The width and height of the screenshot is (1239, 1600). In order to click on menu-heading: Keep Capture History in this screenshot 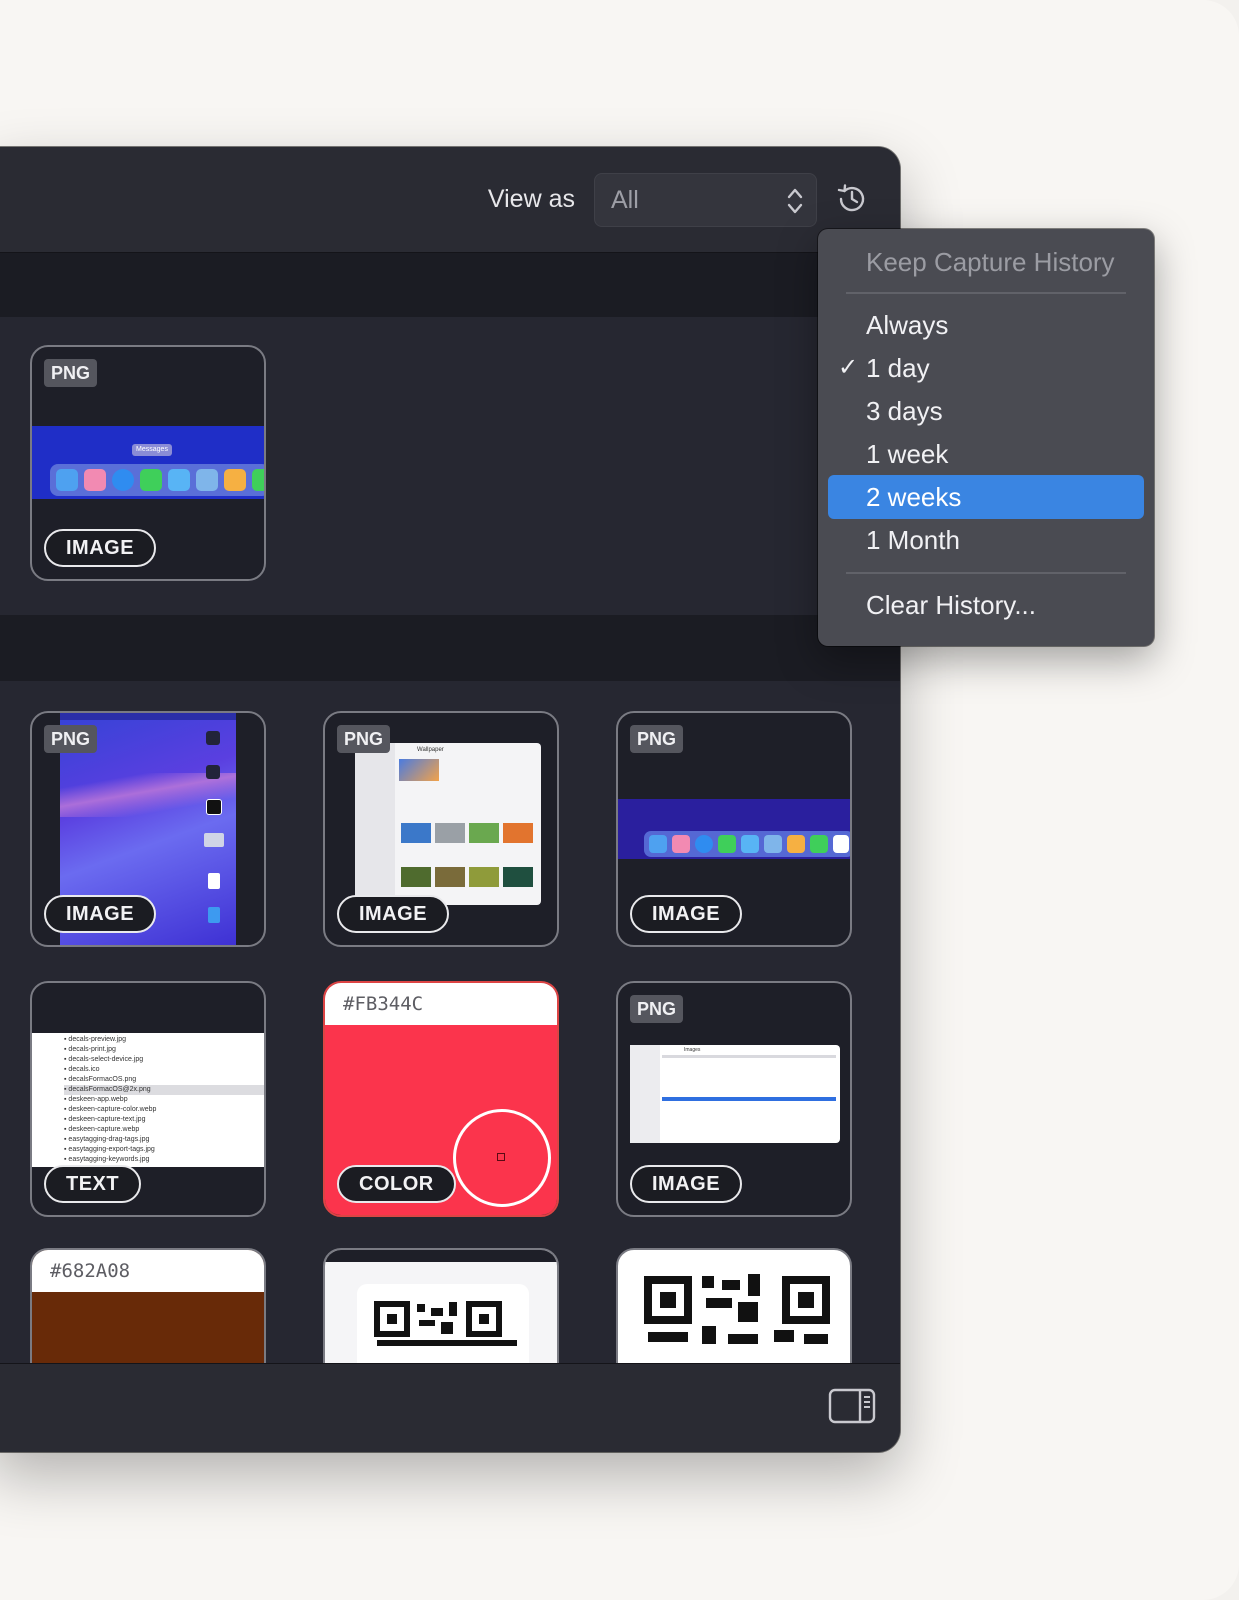, I will do `click(990, 262)`.